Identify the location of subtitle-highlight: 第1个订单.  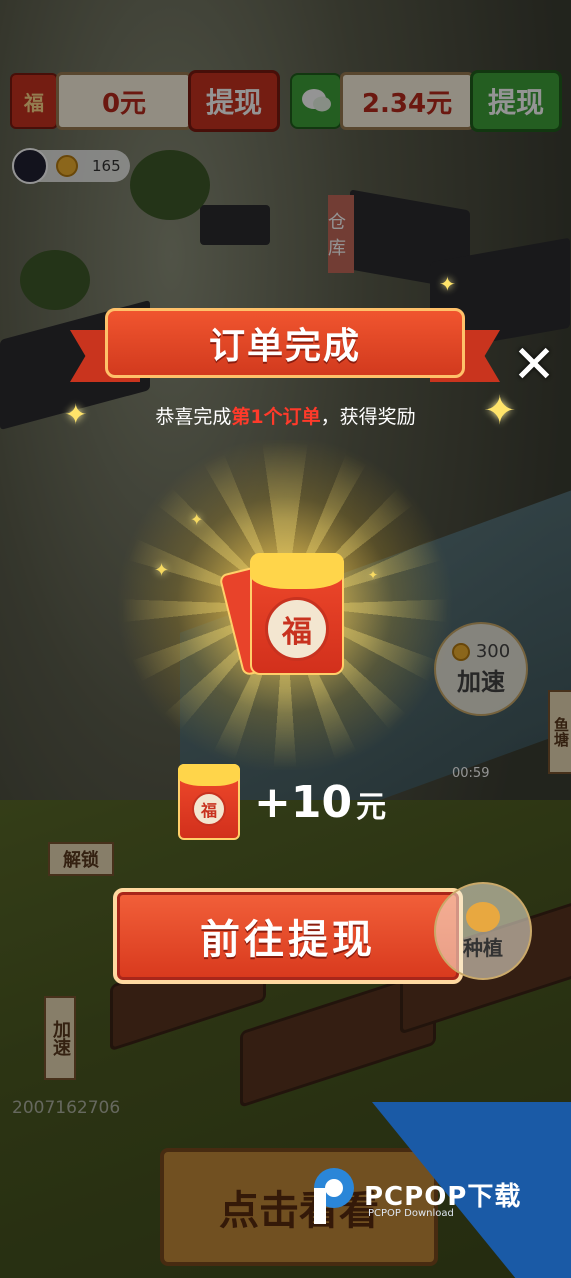
(276, 417).